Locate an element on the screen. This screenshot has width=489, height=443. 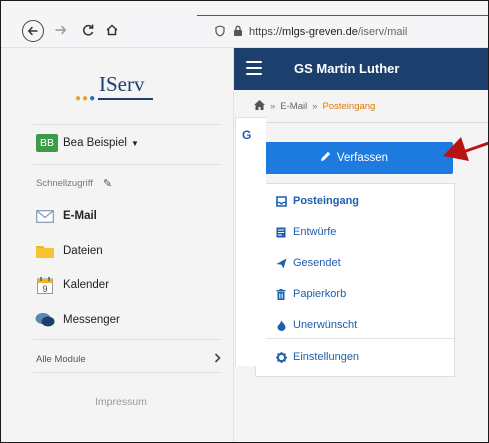
user-menu: BB Bea Beispiel ▼ is located at coordinates (87, 143).